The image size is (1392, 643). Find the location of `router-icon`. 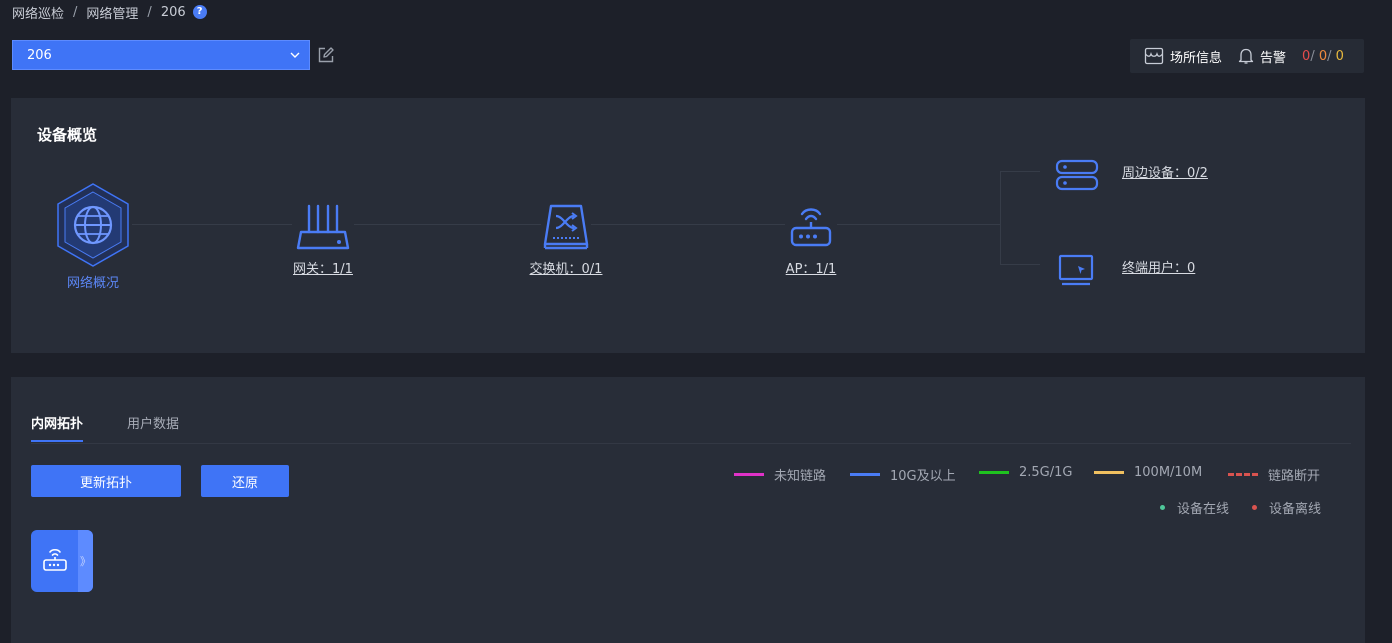

router-icon is located at coordinates (323, 228).